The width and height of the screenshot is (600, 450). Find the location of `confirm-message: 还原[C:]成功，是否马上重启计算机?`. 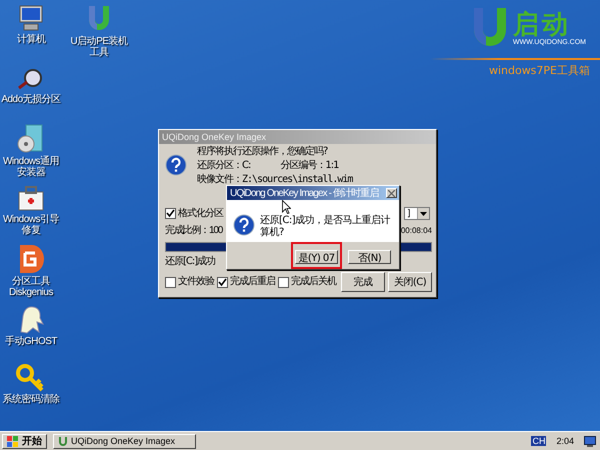

confirm-message: 还原[C:]成功，是否马上重启计算机? is located at coordinates (326, 227).